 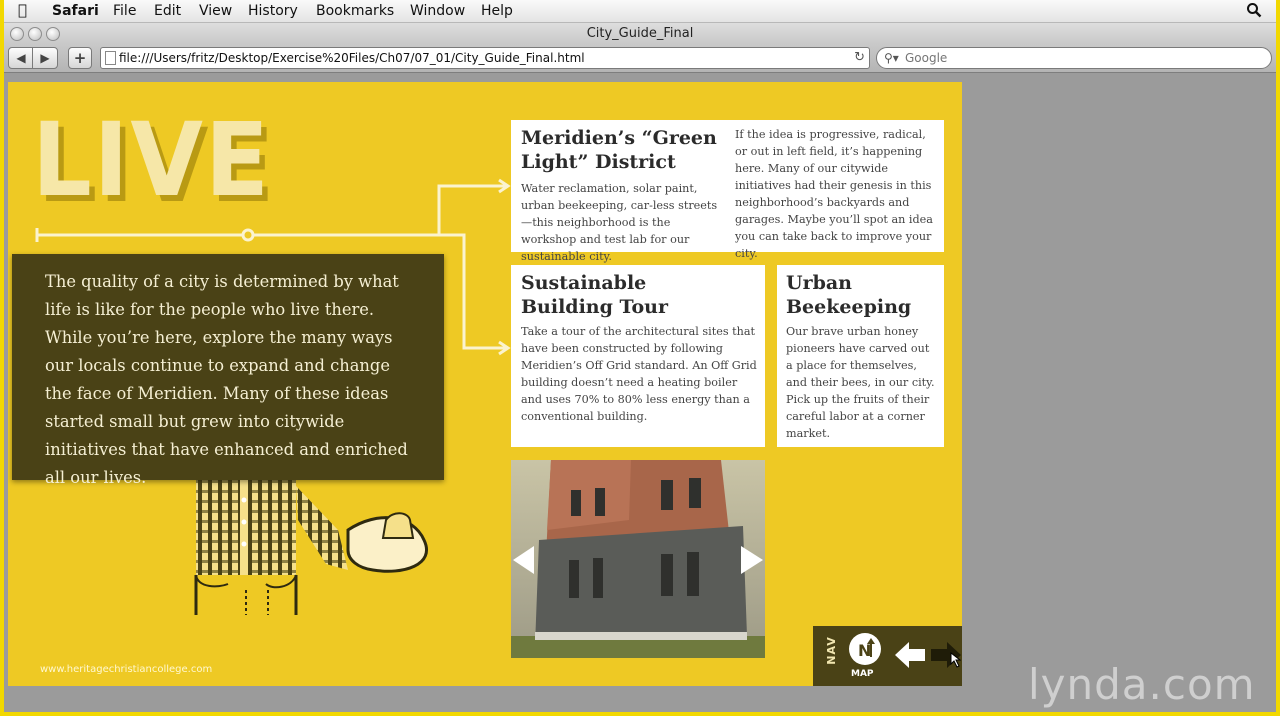 I want to click on nav-forward-arrow-icon, so click(x=946, y=655).